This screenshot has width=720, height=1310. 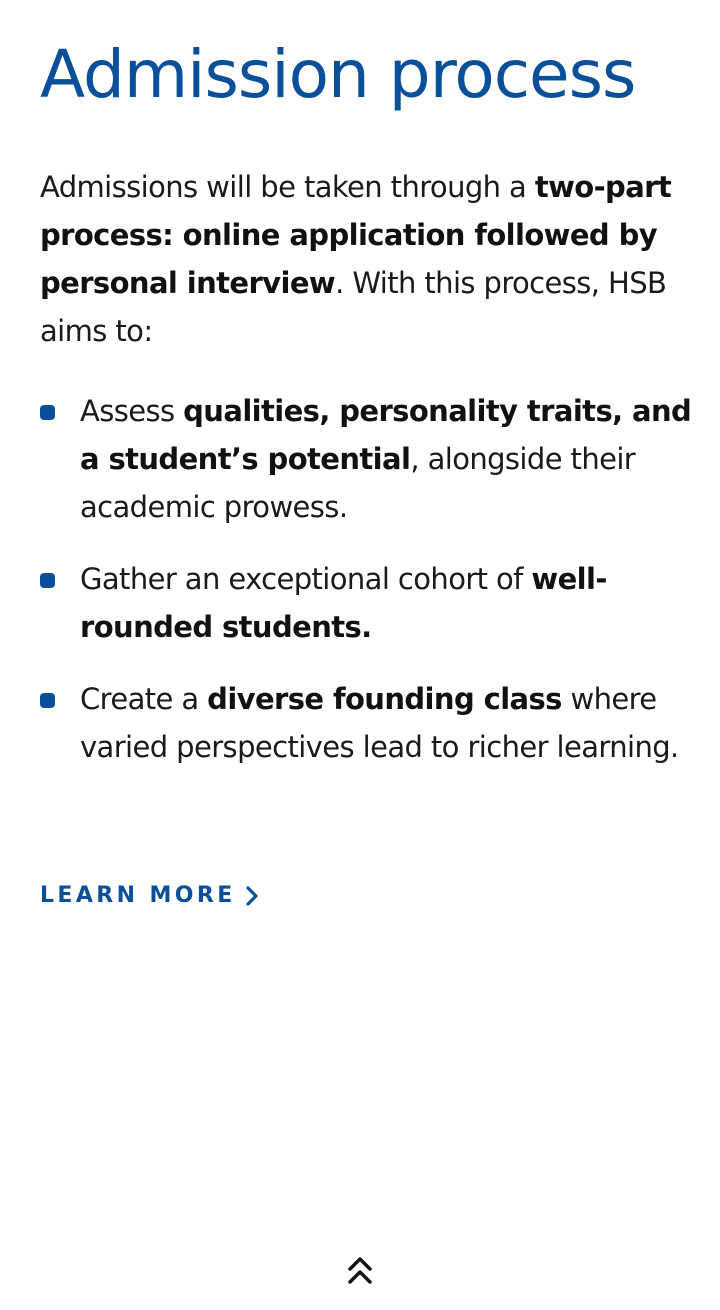 I want to click on scroll-to-top-button, so click(x=360, y=1270).